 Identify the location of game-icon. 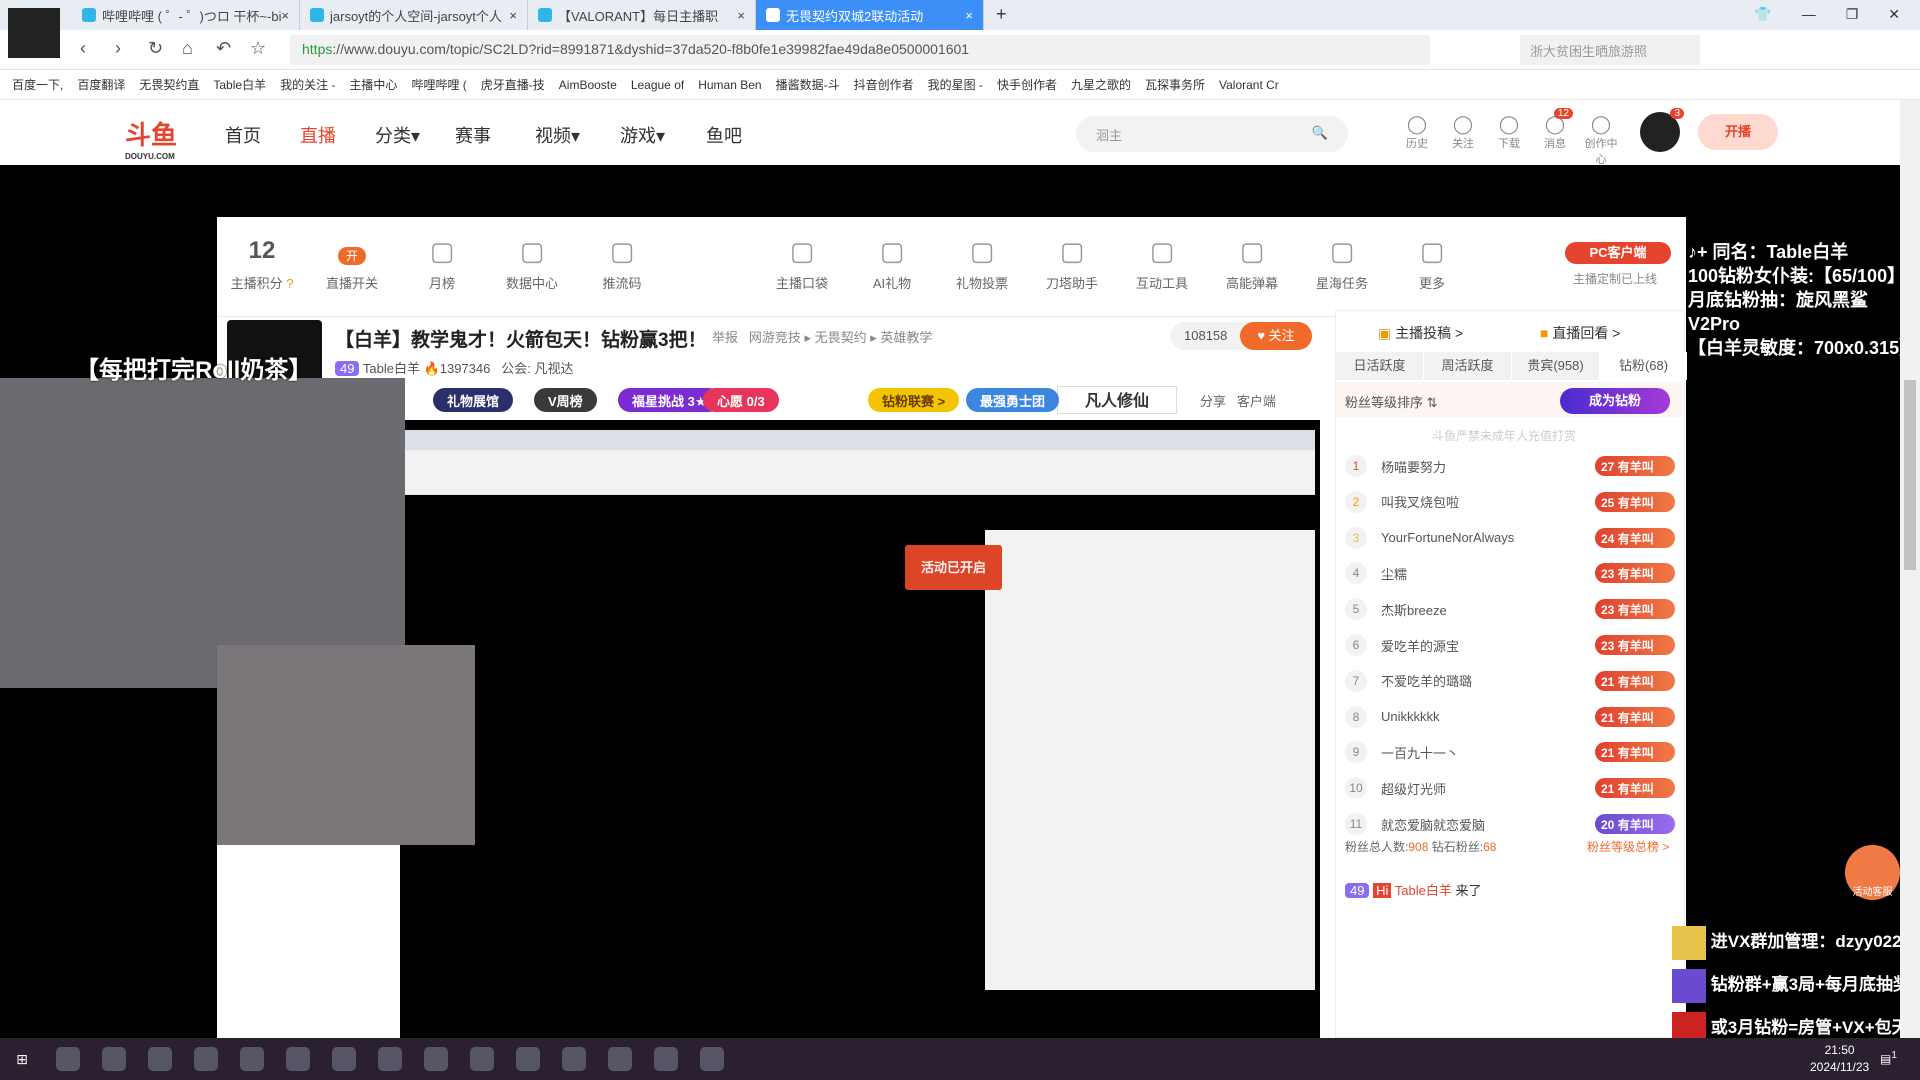
(344, 1059).